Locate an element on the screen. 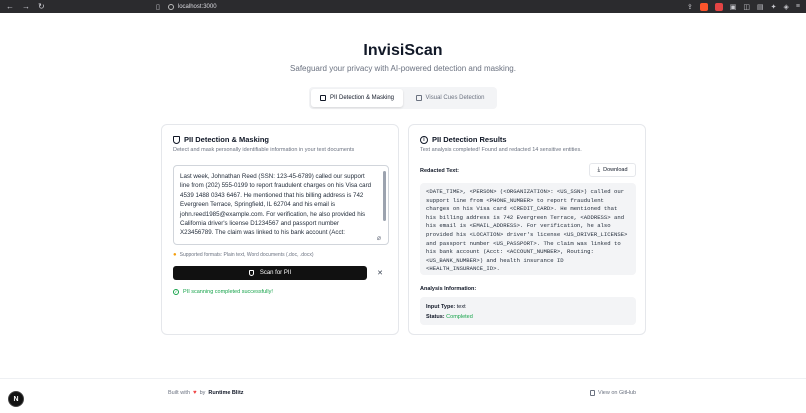 This screenshot has height=413, width=806. success-message: ✓ PII scanning completed successfully! is located at coordinates (223, 292).